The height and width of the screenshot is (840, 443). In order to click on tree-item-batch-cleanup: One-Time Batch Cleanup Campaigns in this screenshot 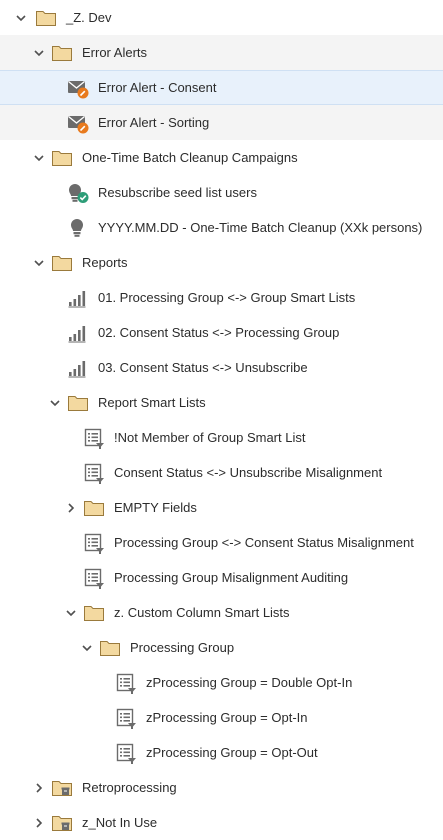, I will do `click(221, 157)`.